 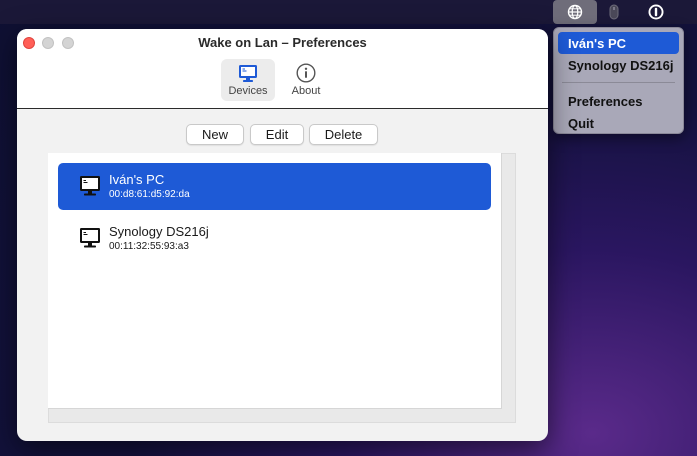 What do you see at coordinates (277, 134) in the screenshot?
I see `edit-device-button: Edit` at bounding box center [277, 134].